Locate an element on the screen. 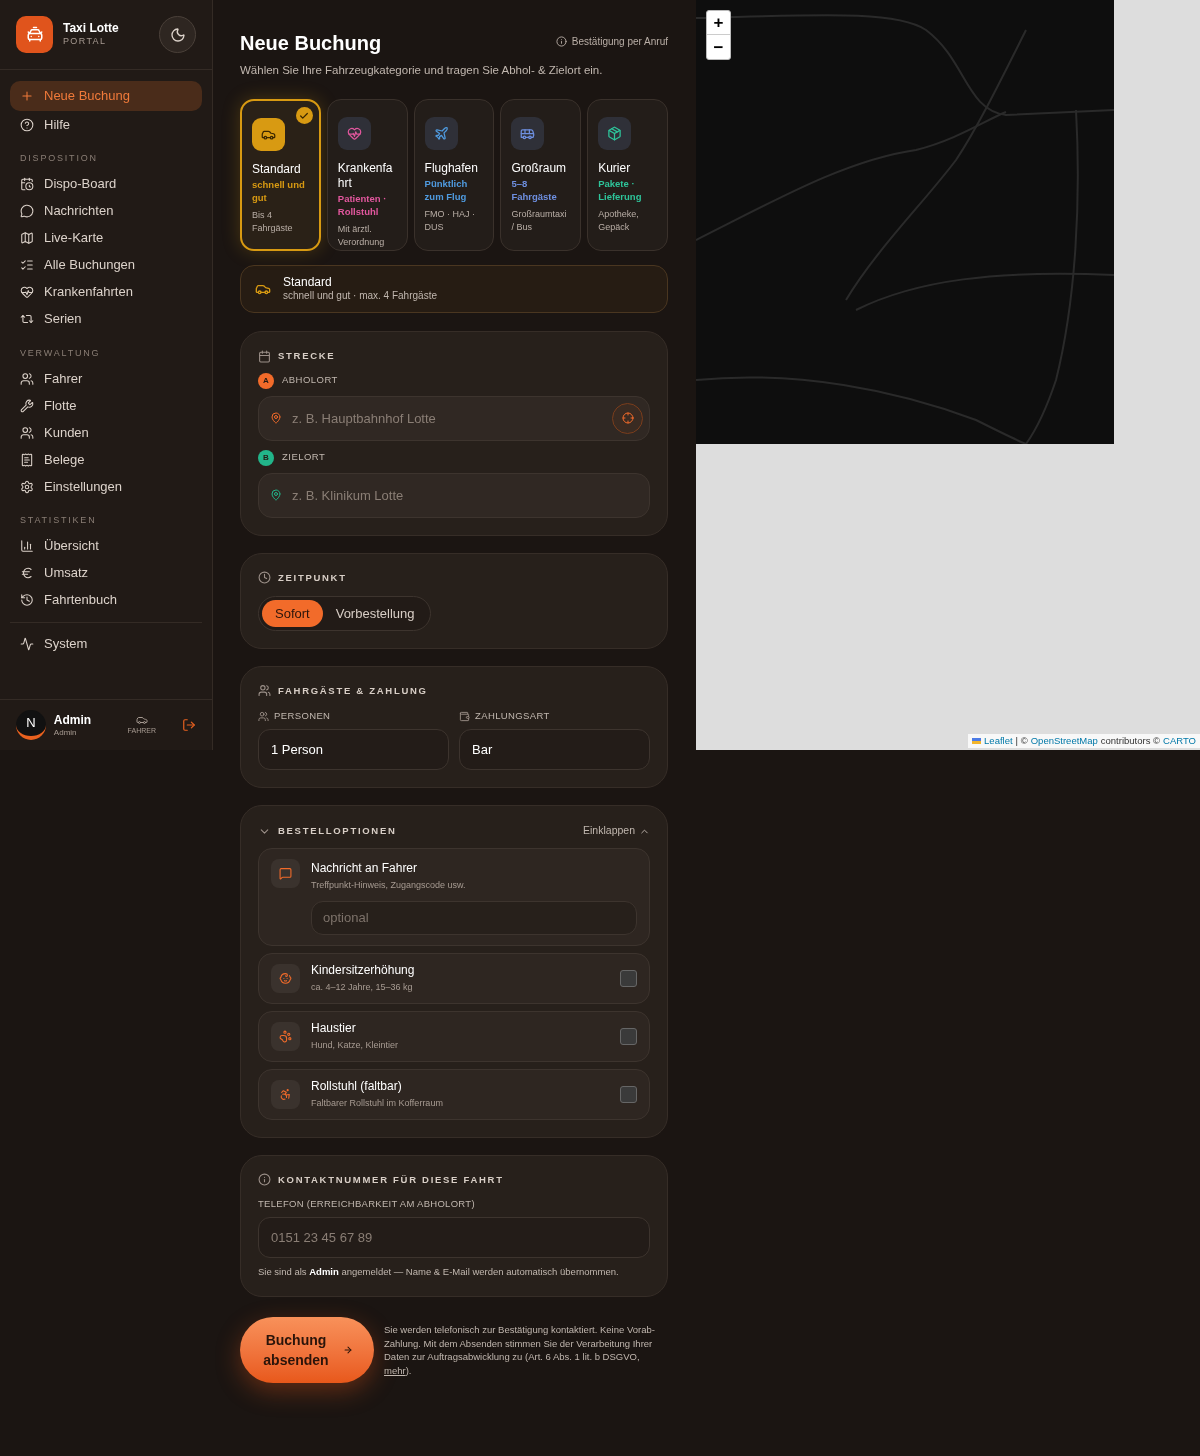 This screenshot has height=1456, width=1200. nav-item: Hilfe is located at coordinates (106, 124).